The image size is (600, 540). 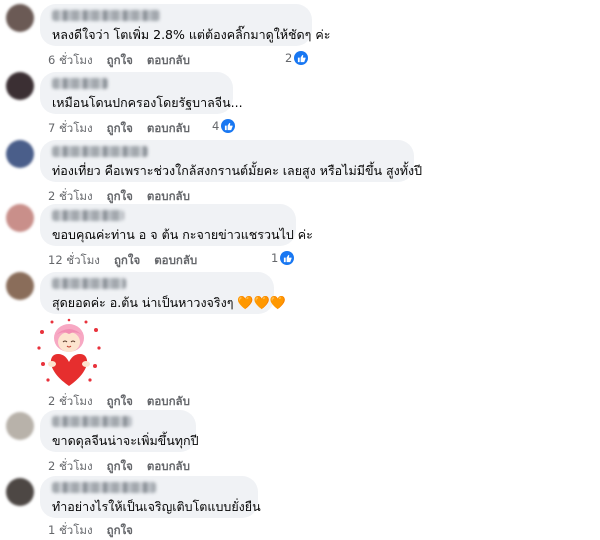 What do you see at coordinates (125, 440) in the screenshot?
I see `comment-text: ขาดดุลจีนน่าจะเพิ่มขึ้นทุกปี` at bounding box center [125, 440].